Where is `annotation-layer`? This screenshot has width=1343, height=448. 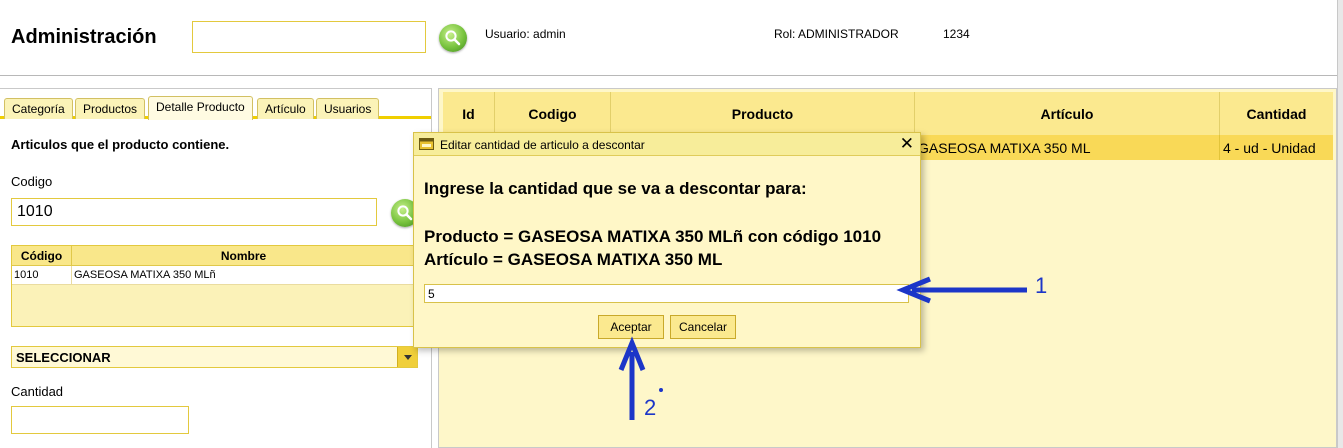 annotation-layer is located at coordinates (822, 348).